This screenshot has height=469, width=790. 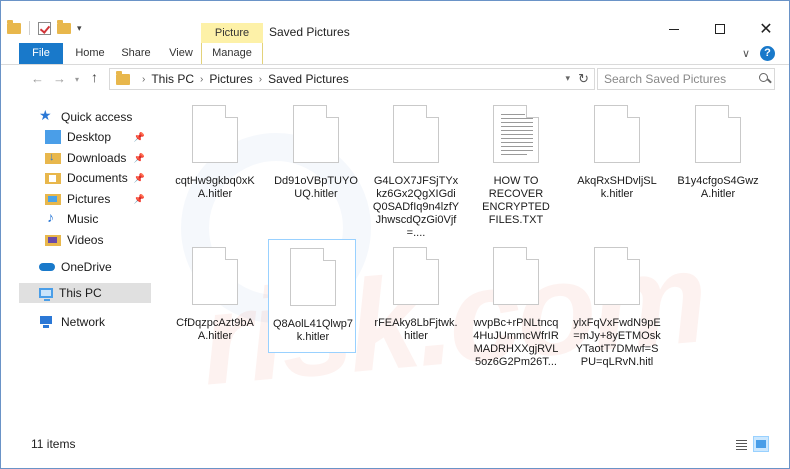 What do you see at coordinates (746, 53) in the screenshot?
I see `expand-ribbon-chevron-icon: ∨` at bounding box center [746, 53].